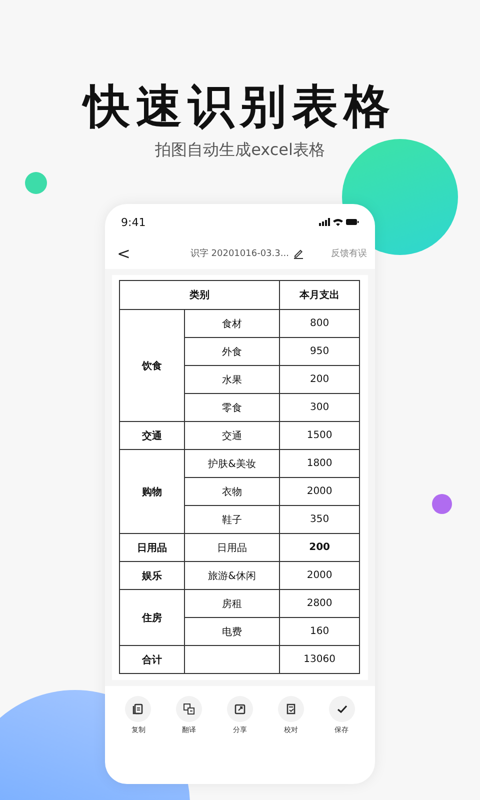 This screenshot has height=800, width=480. What do you see at coordinates (342, 709) in the screenshot?
I see `checkmark-icon` at bounding box center [342, 709].